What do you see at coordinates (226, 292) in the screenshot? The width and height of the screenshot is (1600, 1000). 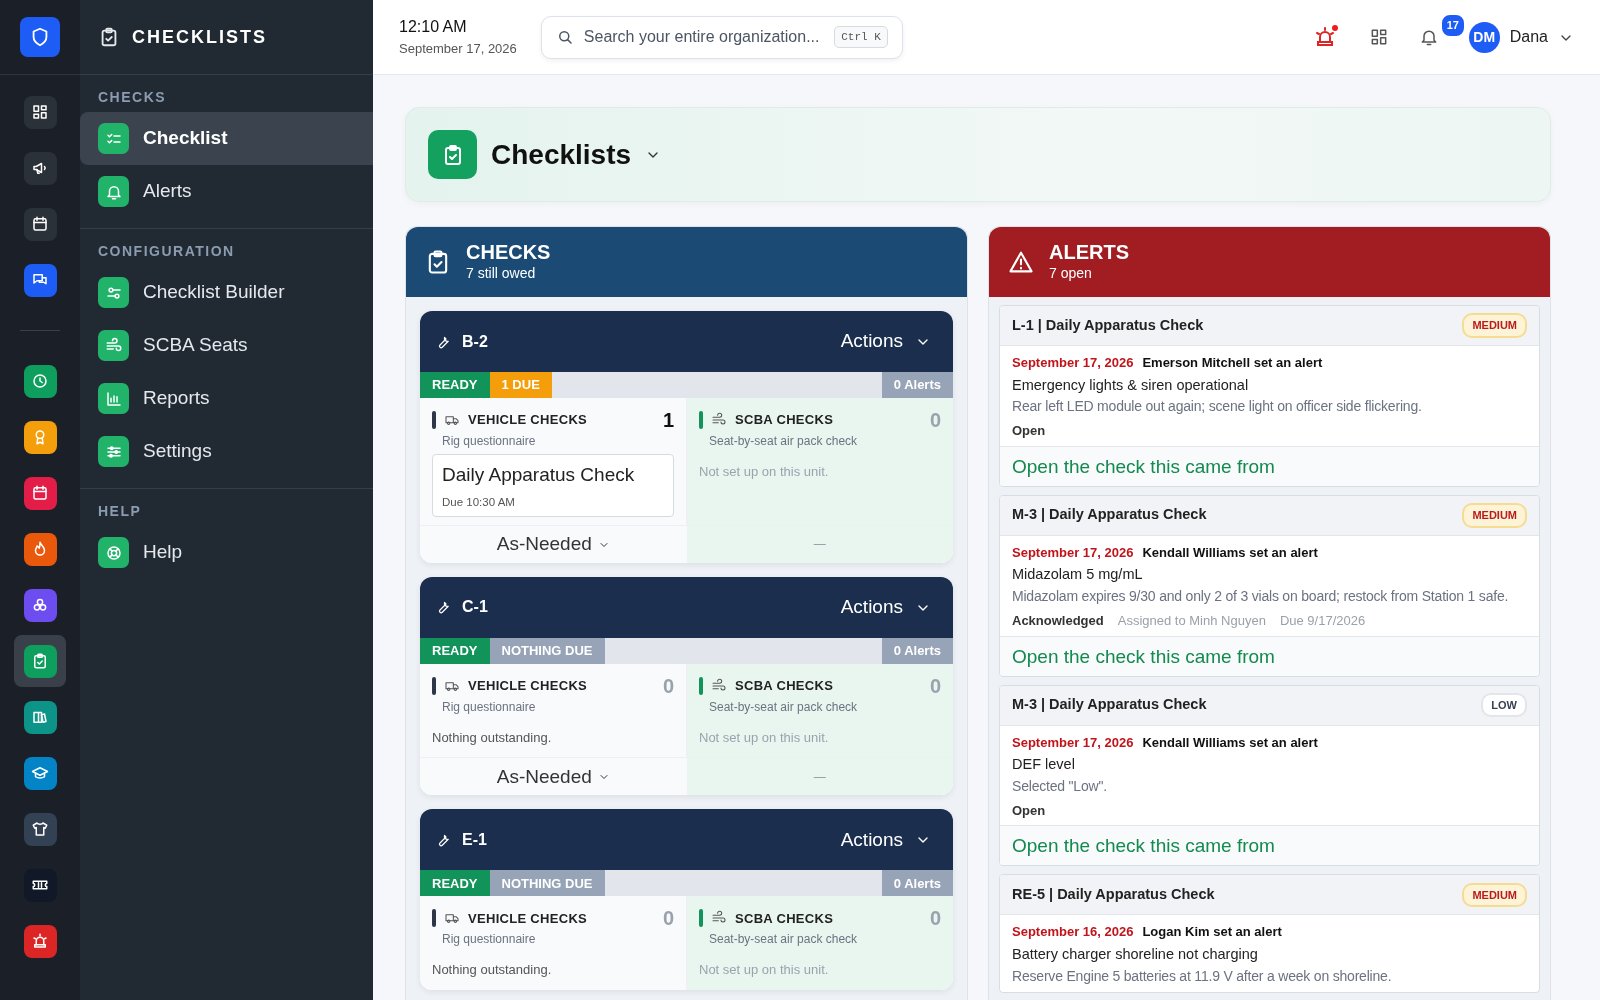 I see `sidebar-item: Checklist Builder` at bounding box center [226, 292].